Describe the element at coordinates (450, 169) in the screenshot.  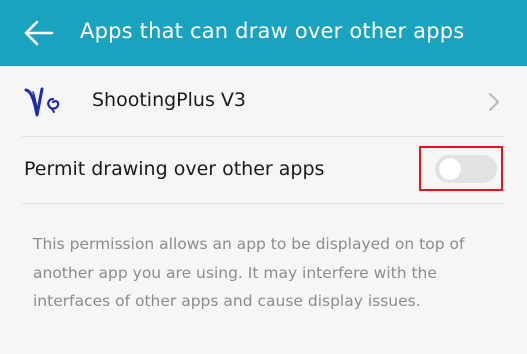
I see `toggle-knob` at that location.